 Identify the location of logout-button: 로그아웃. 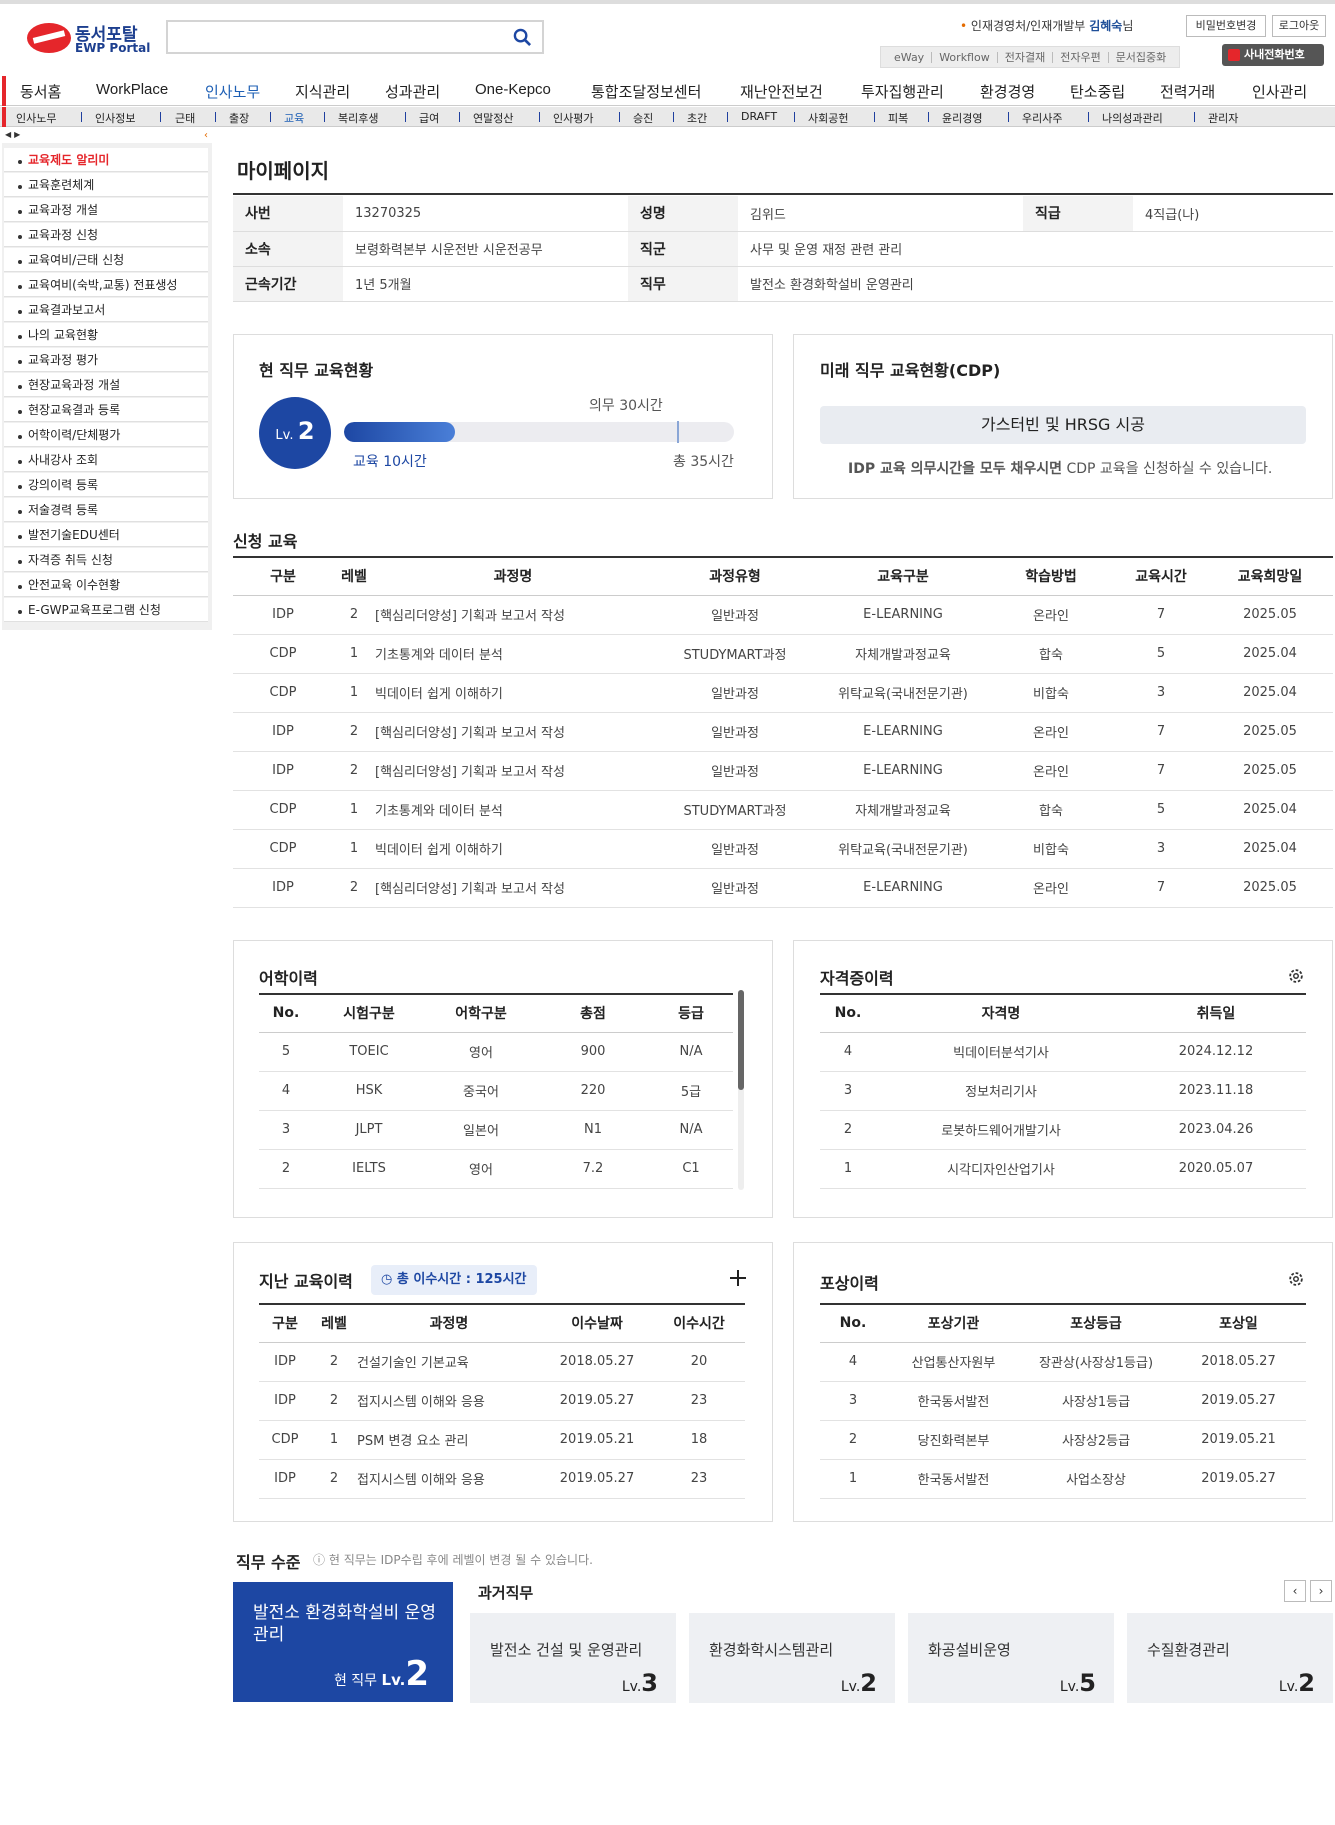
(1299, 26).